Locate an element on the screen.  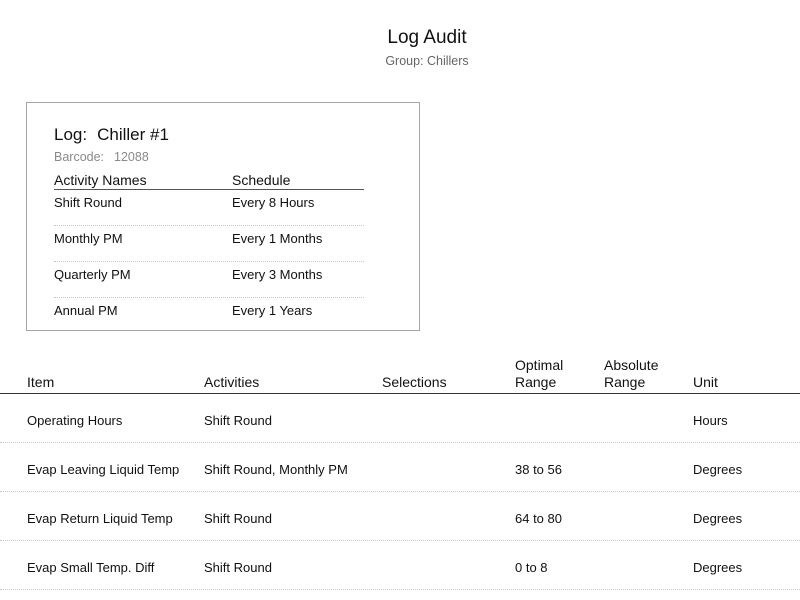
report-header: Log Audit Group: Chillers is located at coordinates (400, 47).